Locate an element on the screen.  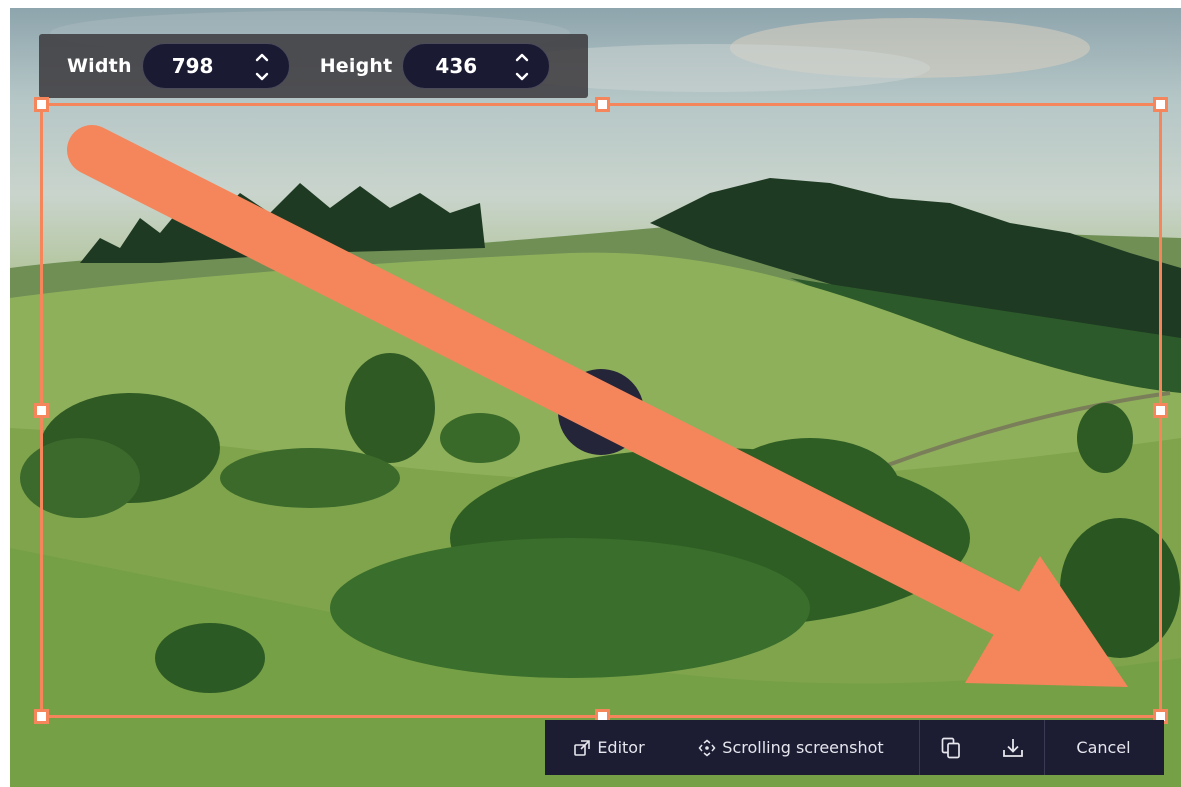
editor-button: Editor is located at coordinates (604, 747).